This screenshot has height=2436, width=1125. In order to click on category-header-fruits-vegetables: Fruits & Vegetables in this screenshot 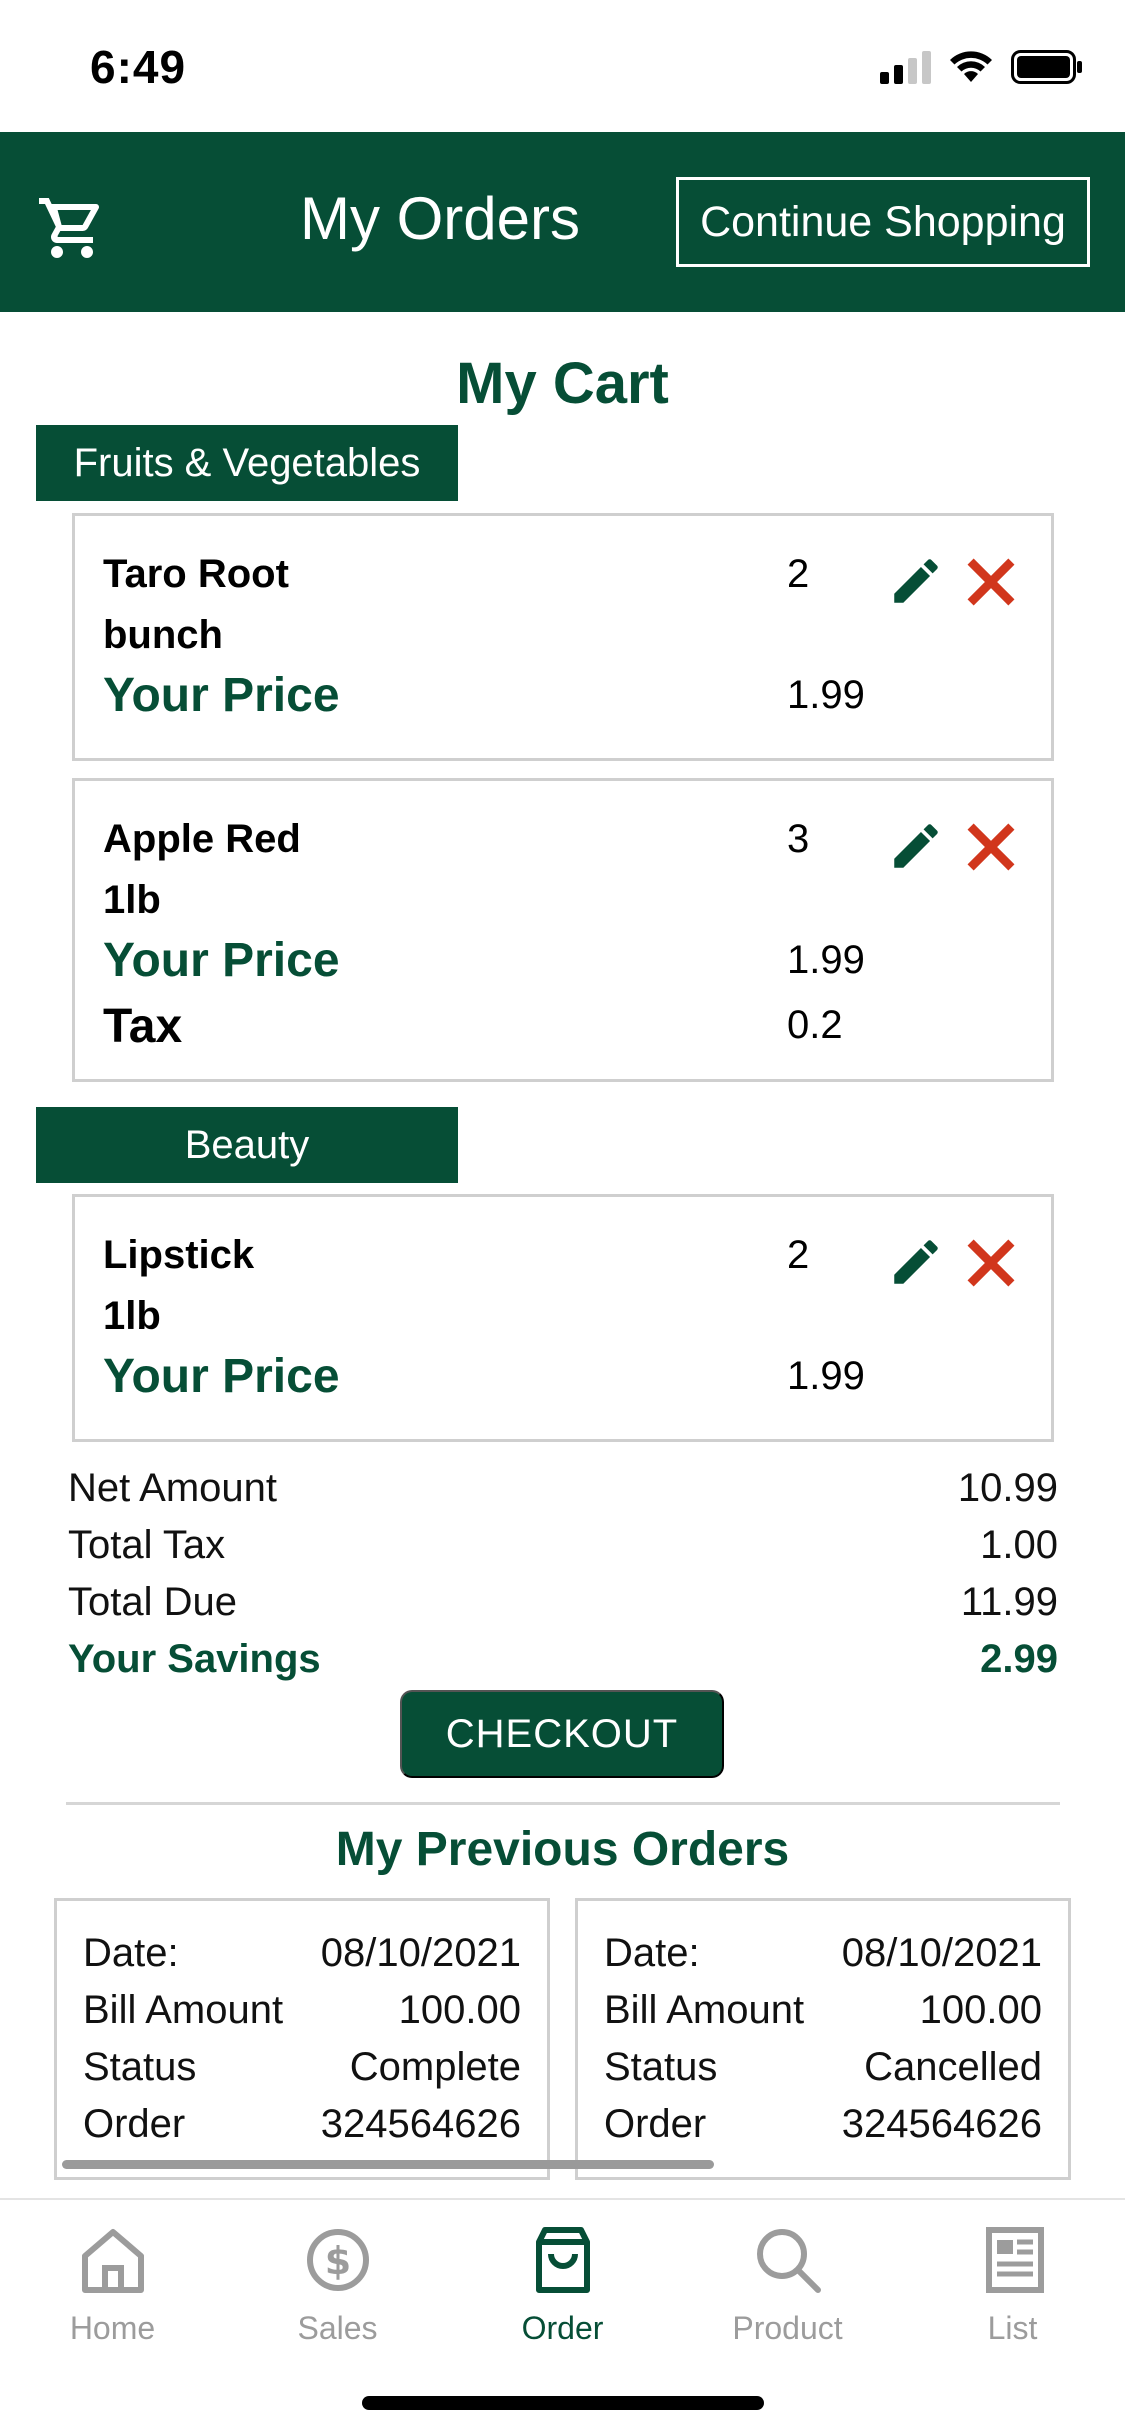, I will do `click(247, 463)`.